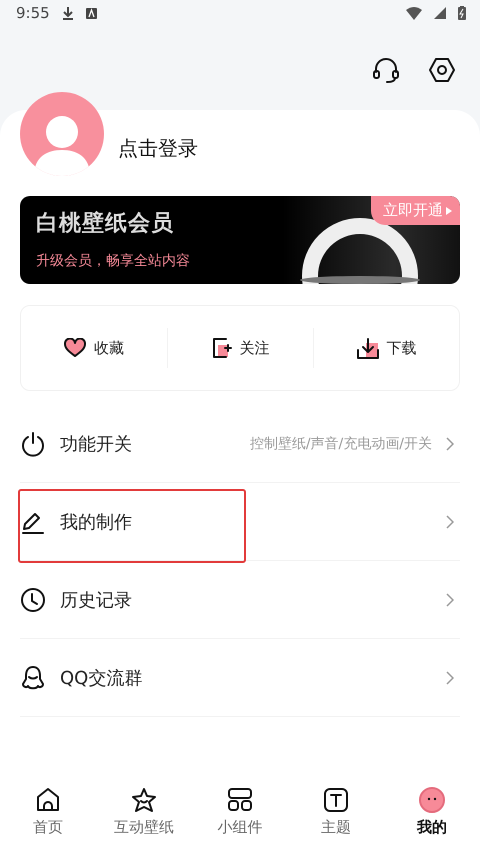 The image size is (480, 853). I want to click on nav-tab: 小组件, so click(240, 814).